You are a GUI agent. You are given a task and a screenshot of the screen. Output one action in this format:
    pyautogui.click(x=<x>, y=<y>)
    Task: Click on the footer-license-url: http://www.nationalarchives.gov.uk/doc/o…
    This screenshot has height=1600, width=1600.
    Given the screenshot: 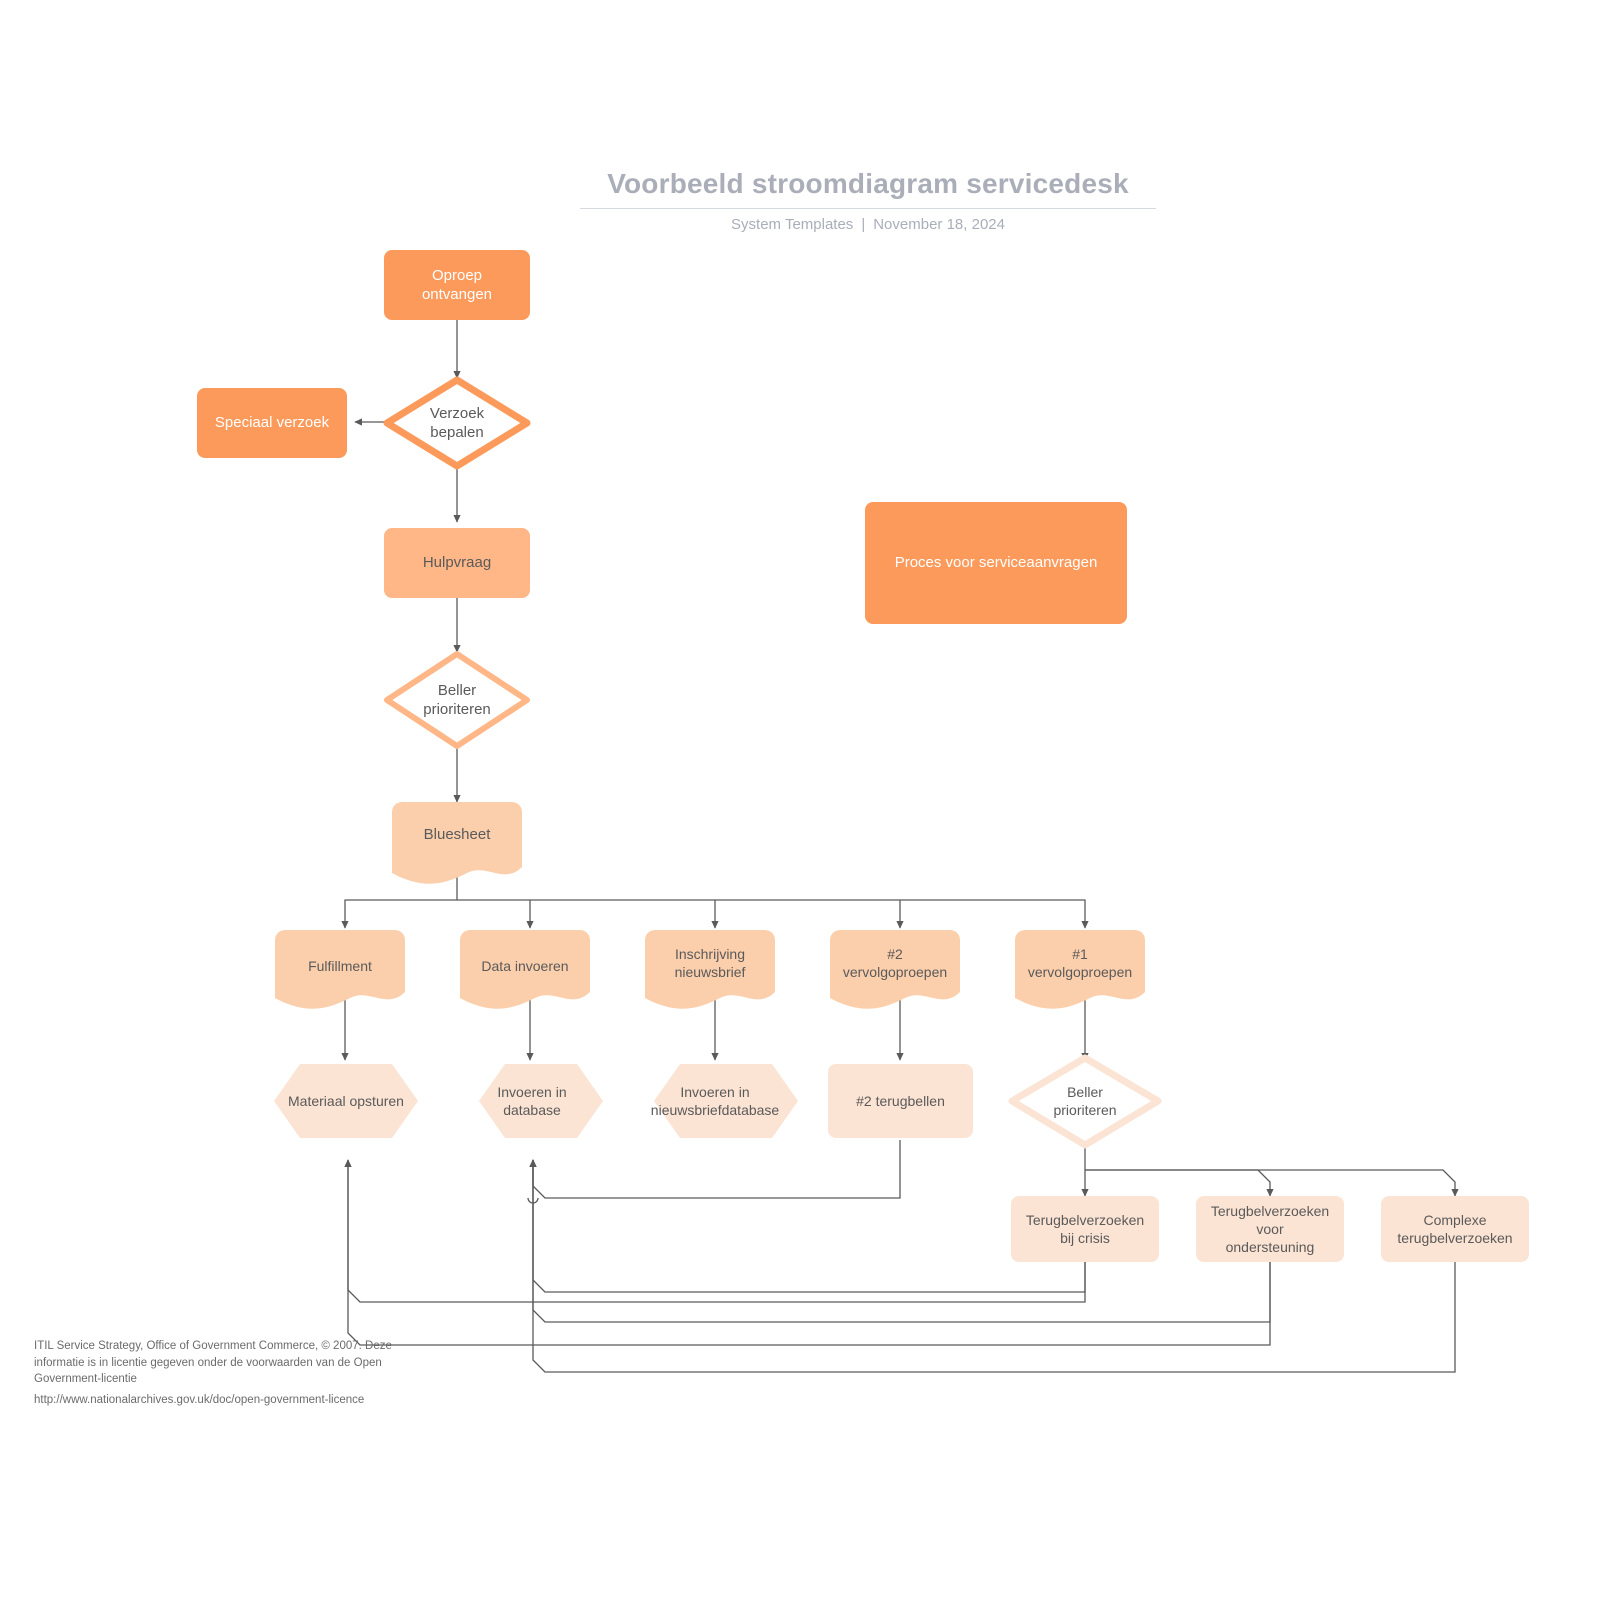 What is the action you would take?
    pyautogui.click(x=224, y=1400)
    